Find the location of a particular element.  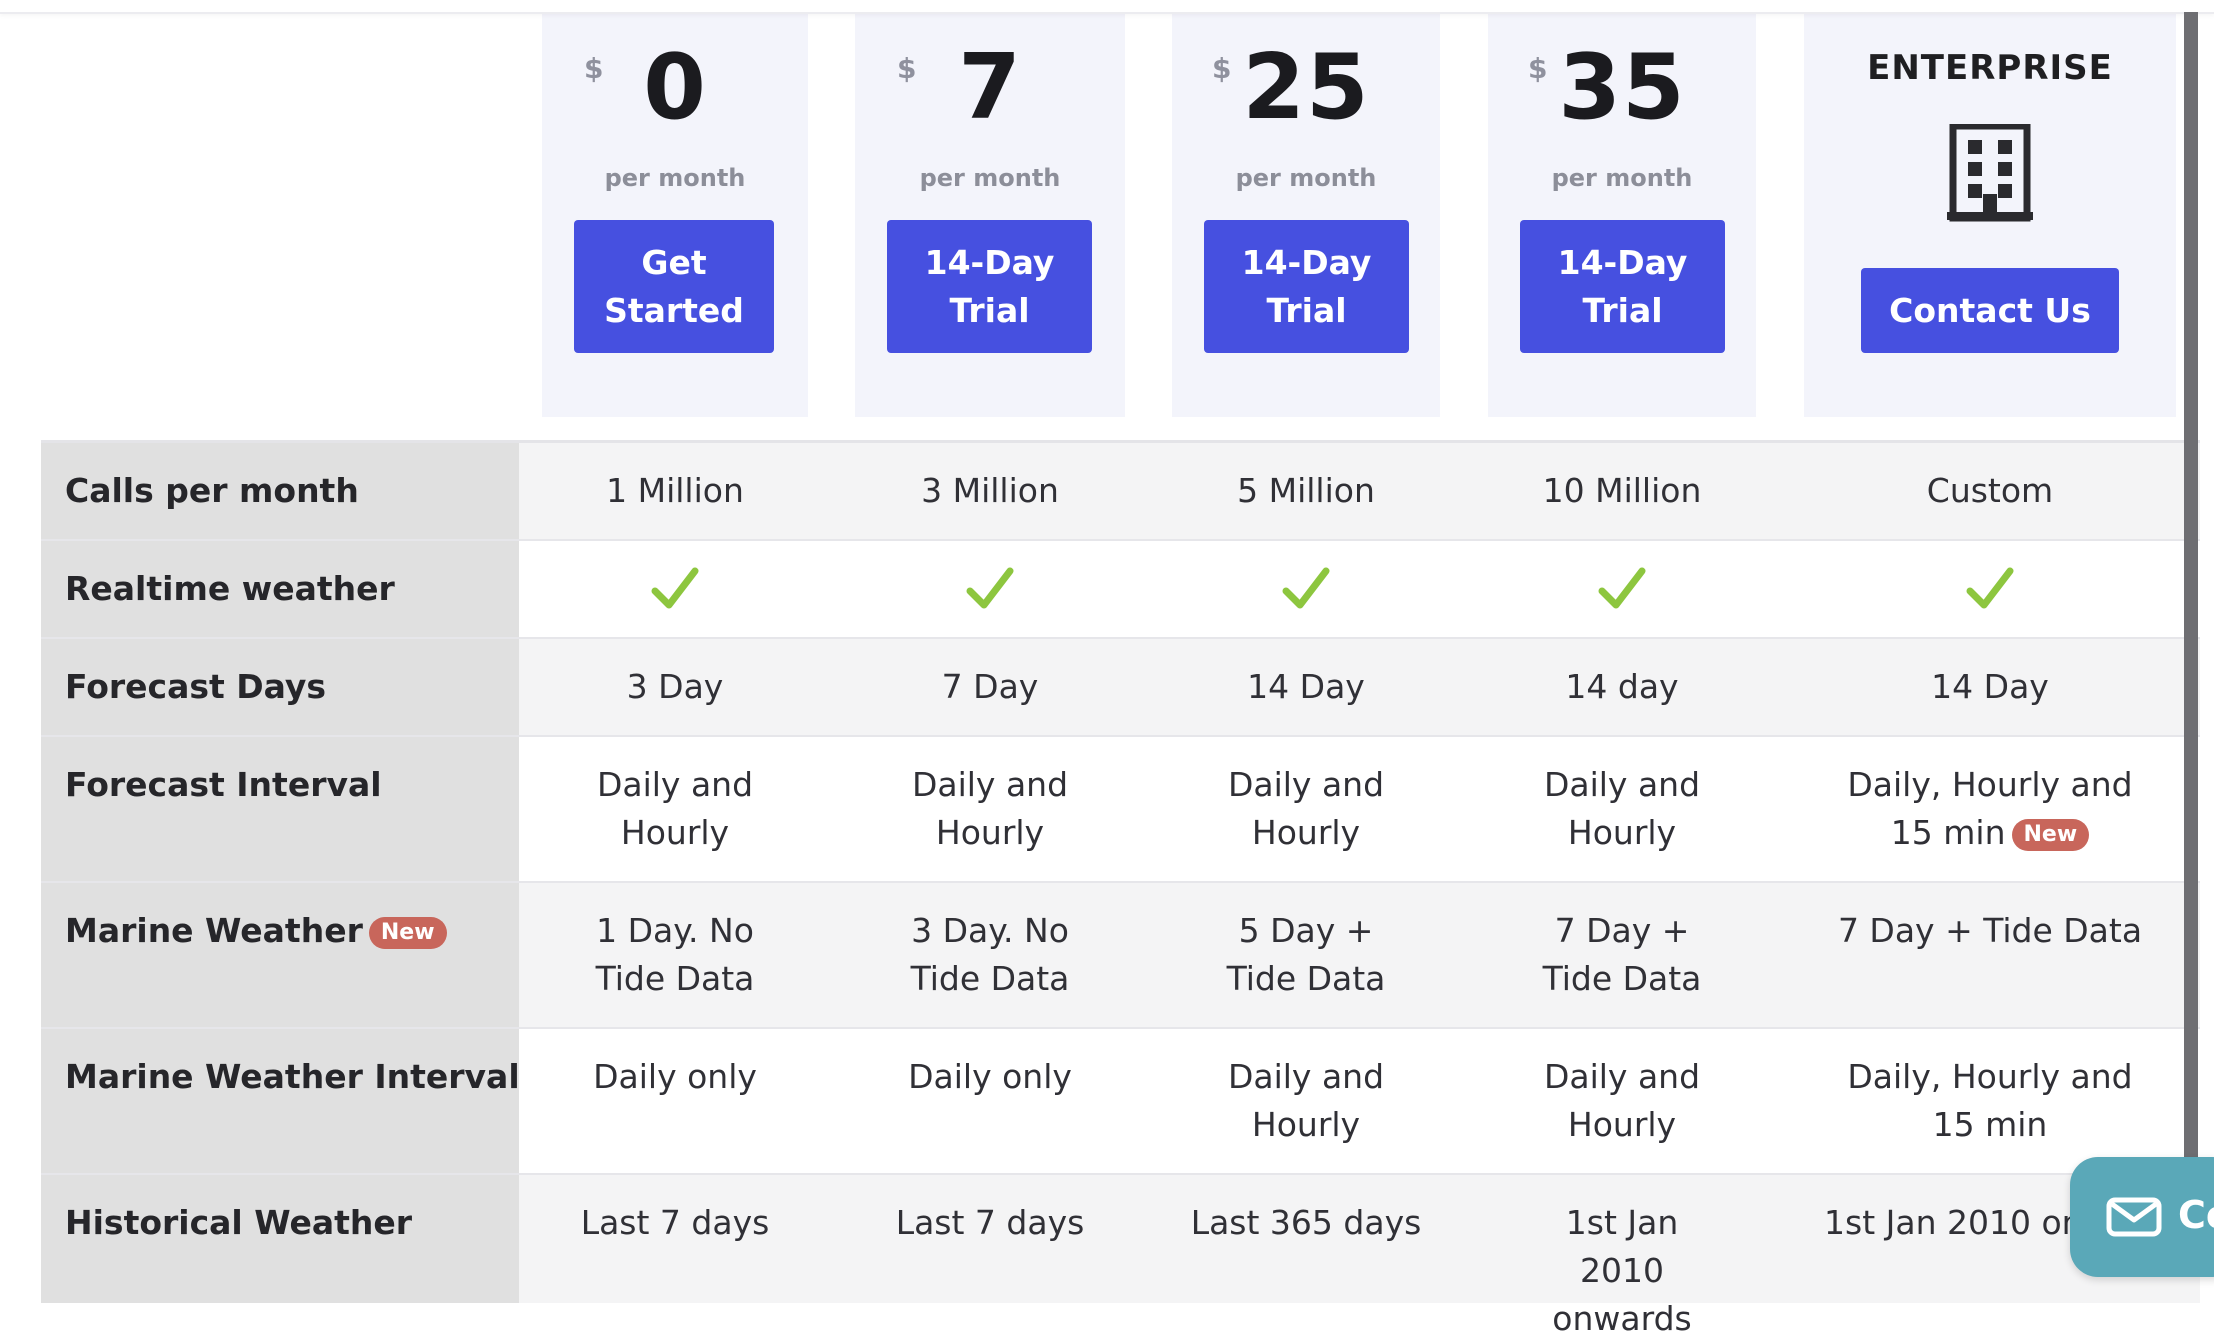

plan-price: 25 is located at coordinates (1306, 87).